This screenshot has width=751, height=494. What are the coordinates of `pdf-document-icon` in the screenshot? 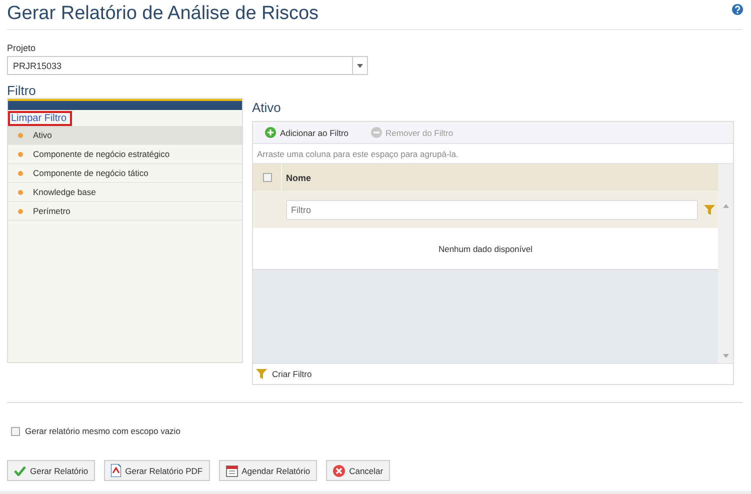 It's located at (116, 470).